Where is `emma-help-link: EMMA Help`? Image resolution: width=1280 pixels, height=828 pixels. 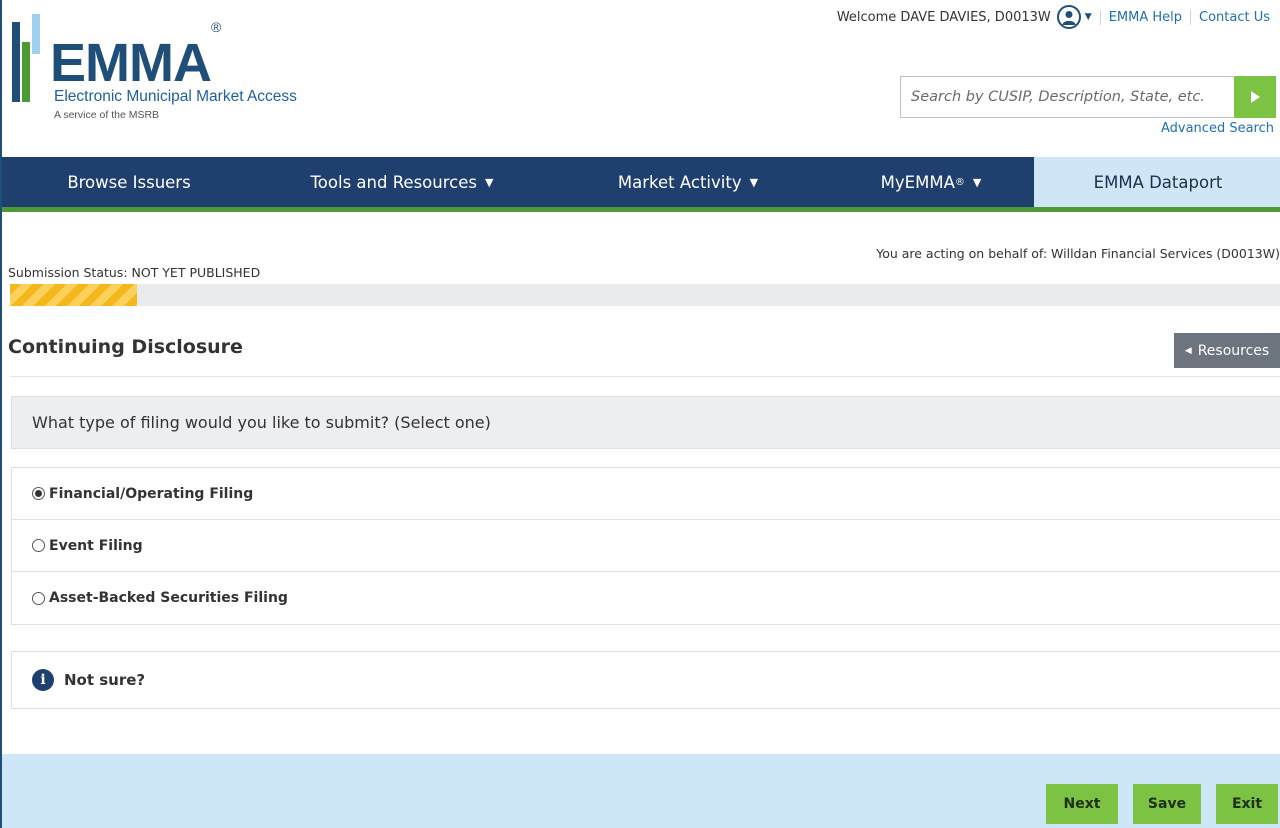 emma-help-link: EMMA Help is located at coordinates (1144, 17).